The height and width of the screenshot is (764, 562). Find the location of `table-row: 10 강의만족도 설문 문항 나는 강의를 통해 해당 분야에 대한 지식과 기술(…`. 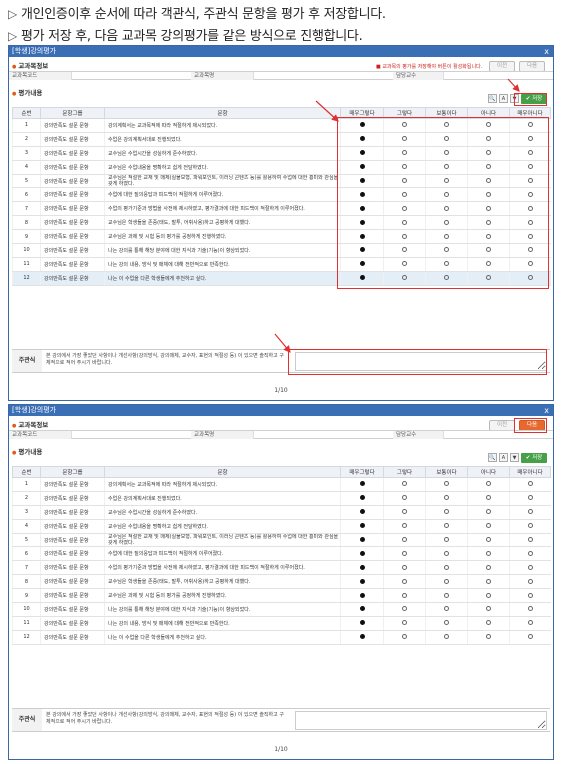

table-row: 10 강의만족도 설문 문항 나는 강의를 통해 해당 분야에 대한 지식과 기술(… is located at coordinates (281, 250).